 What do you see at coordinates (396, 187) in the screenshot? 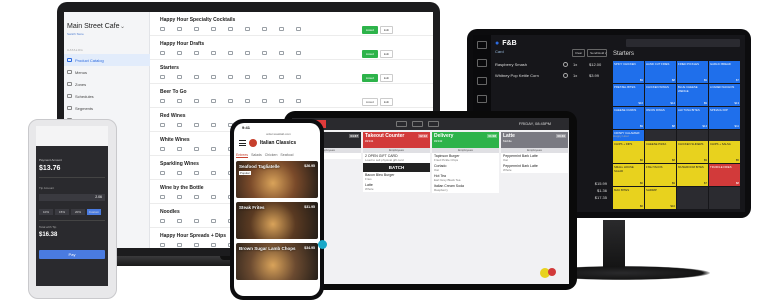
I see `ticket-item: Latte Whole` at bounding box center [396, 187].